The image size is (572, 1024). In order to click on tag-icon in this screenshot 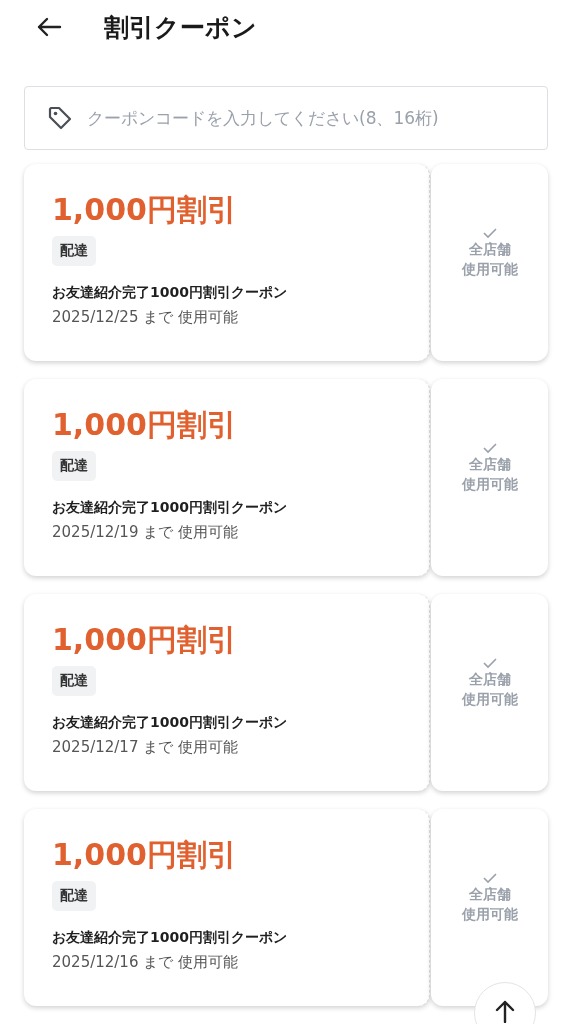, I will do `click(60, 118)`.